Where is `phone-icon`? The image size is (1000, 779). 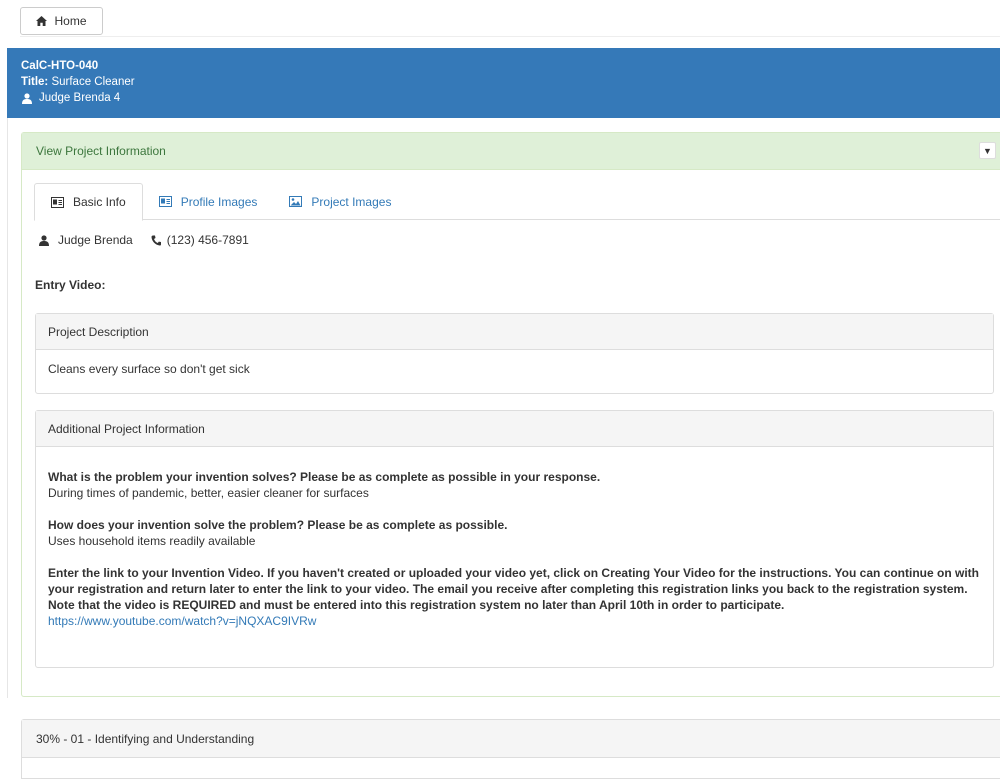
phone-icon is located at coordinates (156, 240).